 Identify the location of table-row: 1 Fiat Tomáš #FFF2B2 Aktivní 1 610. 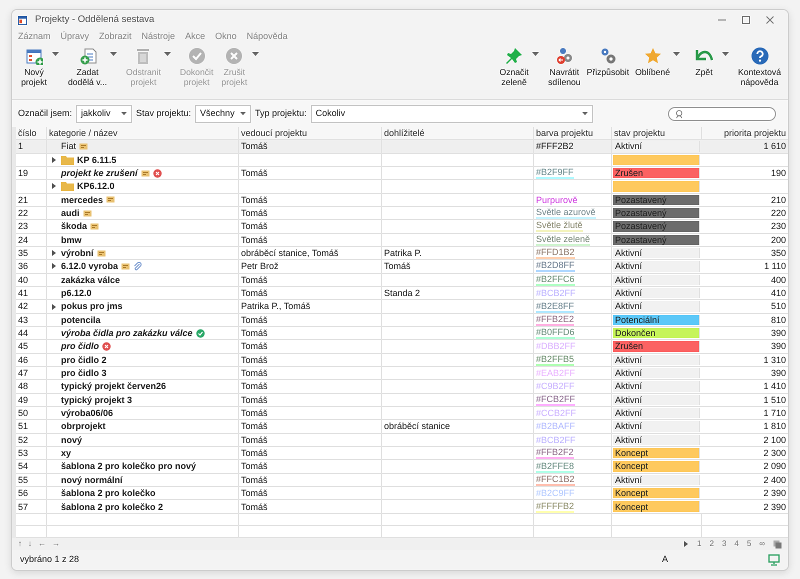
(402, 147).